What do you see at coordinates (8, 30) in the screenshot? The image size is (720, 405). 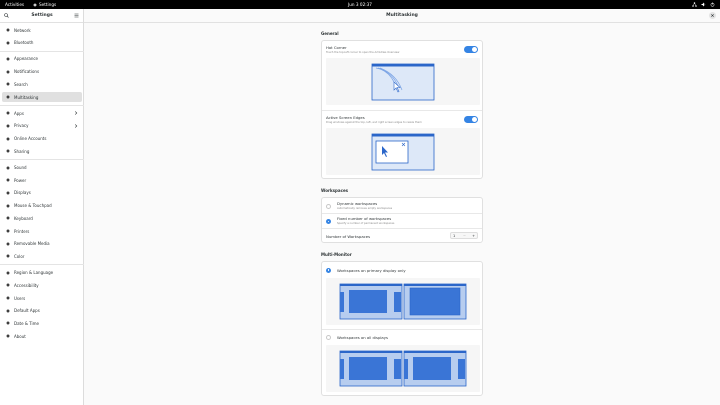 I see `network-icon` at bounding box center [8, 30].